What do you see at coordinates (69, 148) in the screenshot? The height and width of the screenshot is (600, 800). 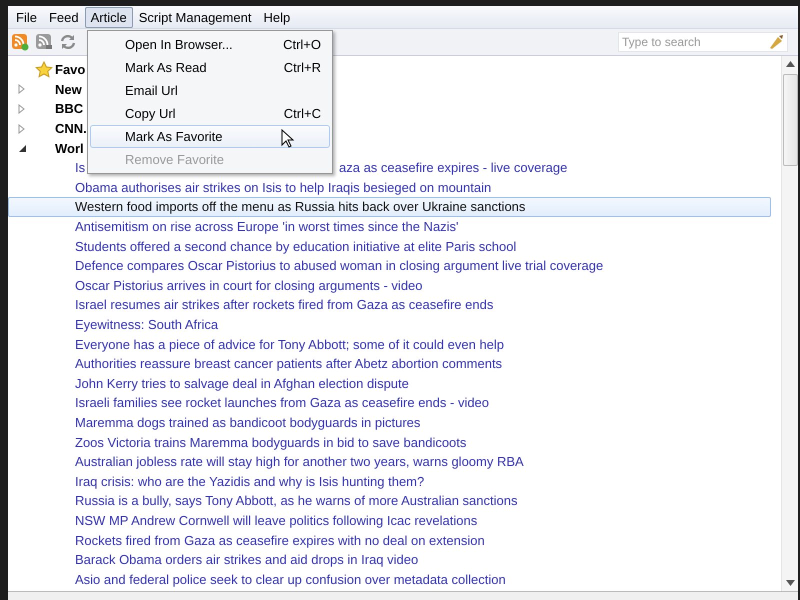 I see `feed-label: Worl` at bounding box center [69, 148].